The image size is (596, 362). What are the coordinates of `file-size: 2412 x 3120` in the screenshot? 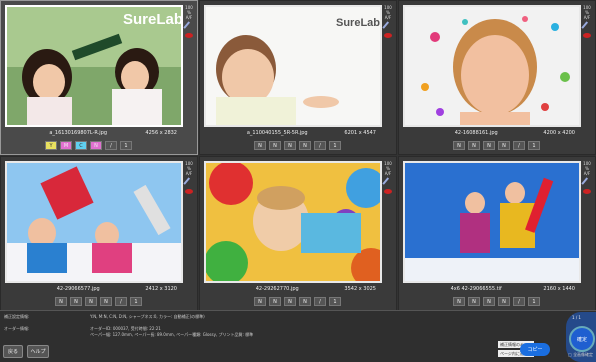 It's located at (161, 289).